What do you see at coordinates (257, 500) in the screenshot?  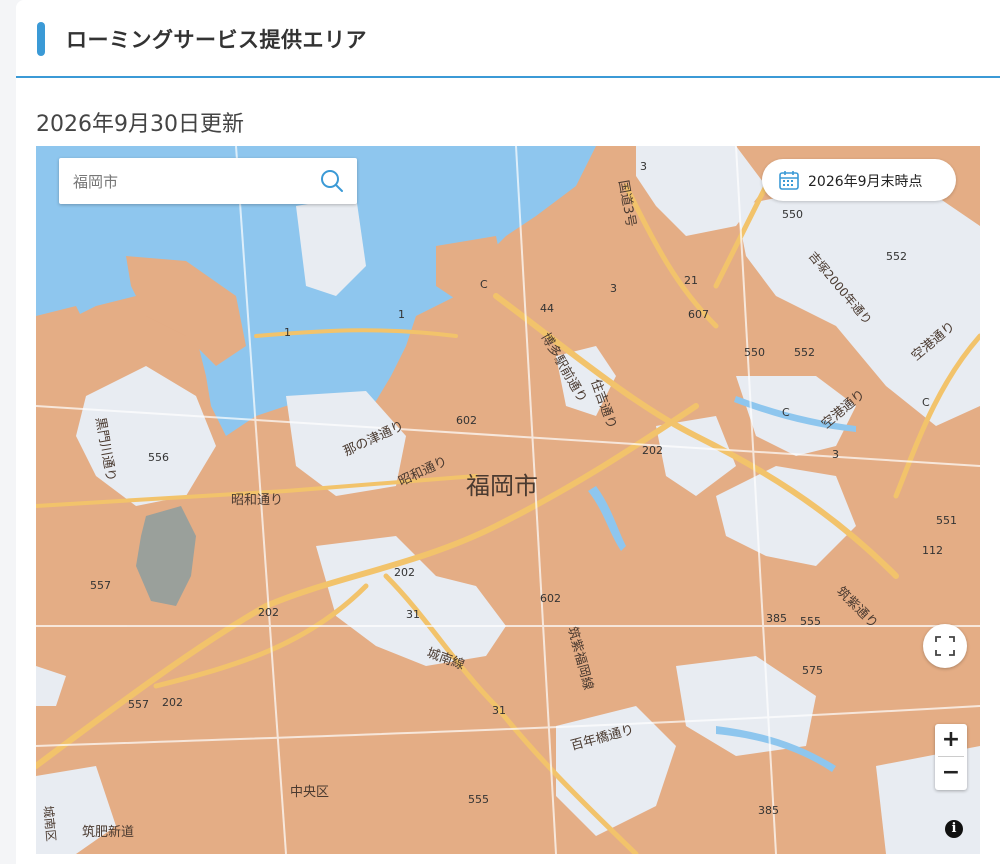 I see `road-label-showa-1: 昭和通り` at bounding box center [257, 500].